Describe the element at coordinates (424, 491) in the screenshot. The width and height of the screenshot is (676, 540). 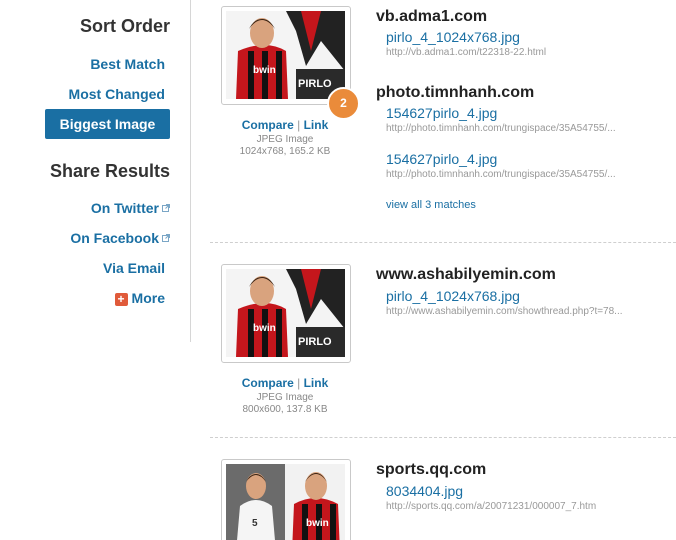
I see `match-file-link: 8034404.jpg` at that location.